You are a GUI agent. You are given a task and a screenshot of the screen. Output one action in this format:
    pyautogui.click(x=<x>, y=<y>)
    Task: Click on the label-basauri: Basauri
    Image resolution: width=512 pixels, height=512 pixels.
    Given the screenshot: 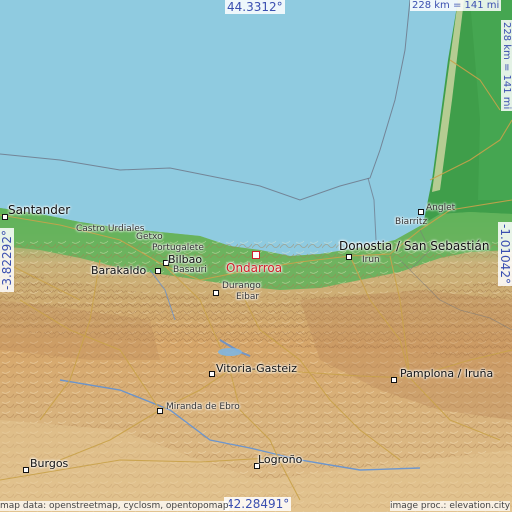 What is the action you would take?
    pyautogui.click(x=190, y=270)
    